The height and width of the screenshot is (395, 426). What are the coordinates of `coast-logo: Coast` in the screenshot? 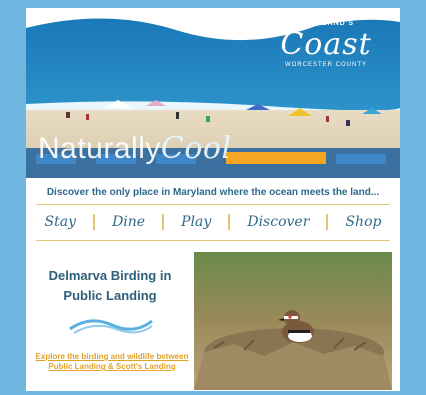 It's located at (326, 44).